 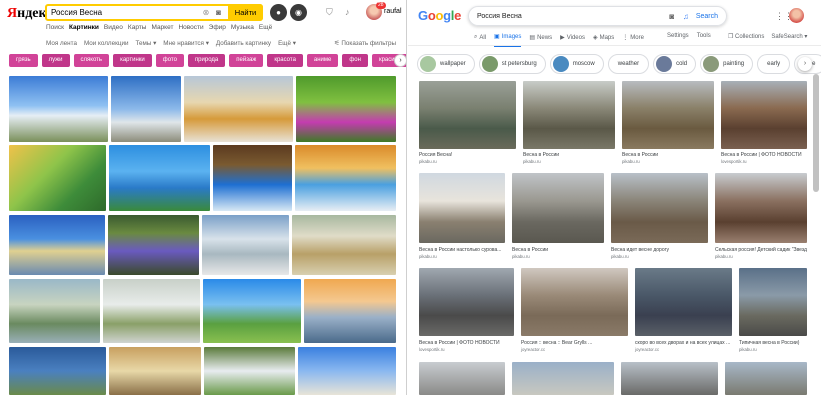 What do you see at coordinates (132, 60) in the screenshot?
I see `tag-chip: картинки` at bounding box center [132, 60].